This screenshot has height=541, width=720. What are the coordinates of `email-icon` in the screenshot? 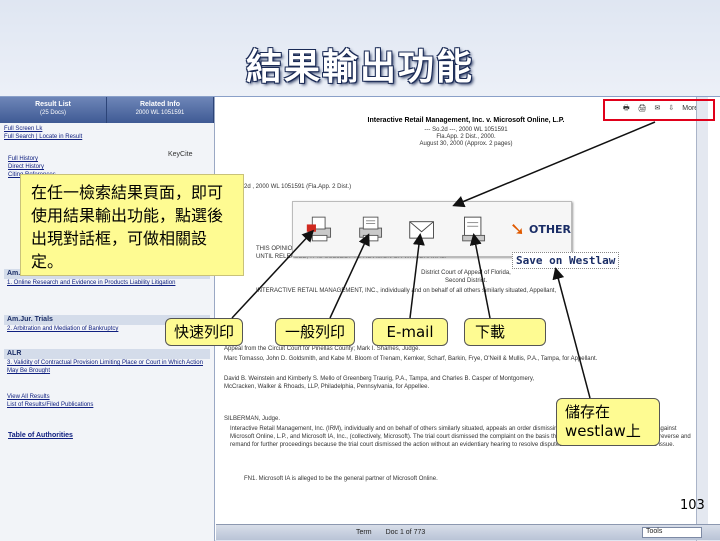 It's located at (421, 229).